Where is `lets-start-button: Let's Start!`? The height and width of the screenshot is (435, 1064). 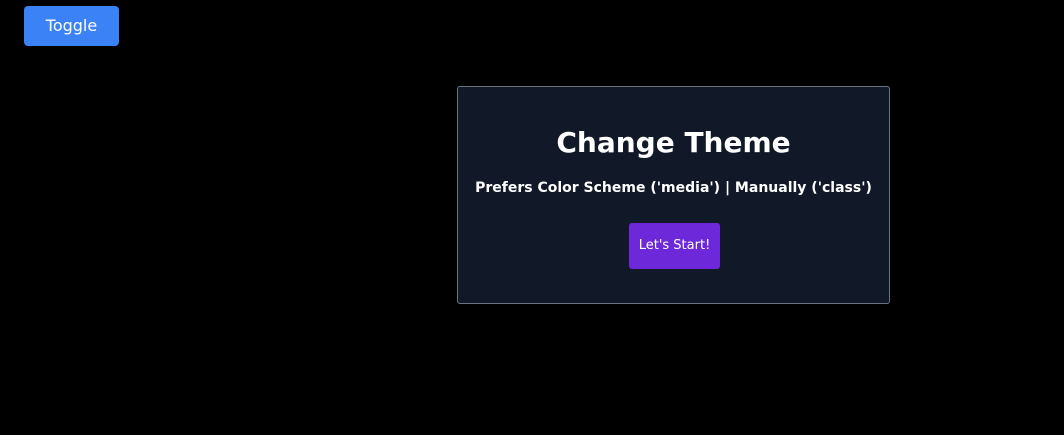
lets-start-button: Let's Start! is located at coordinates (674, 246).